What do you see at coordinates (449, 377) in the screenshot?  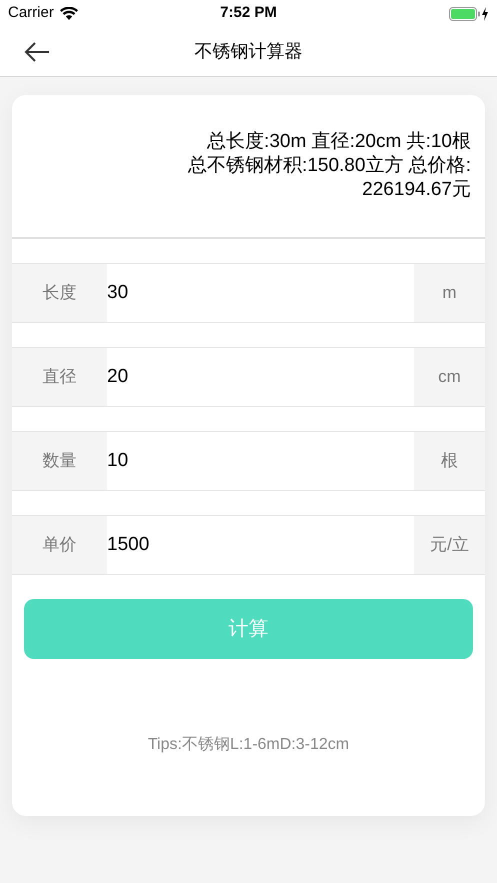 I see `unit-label: cm` at bounding box center [449, 377].